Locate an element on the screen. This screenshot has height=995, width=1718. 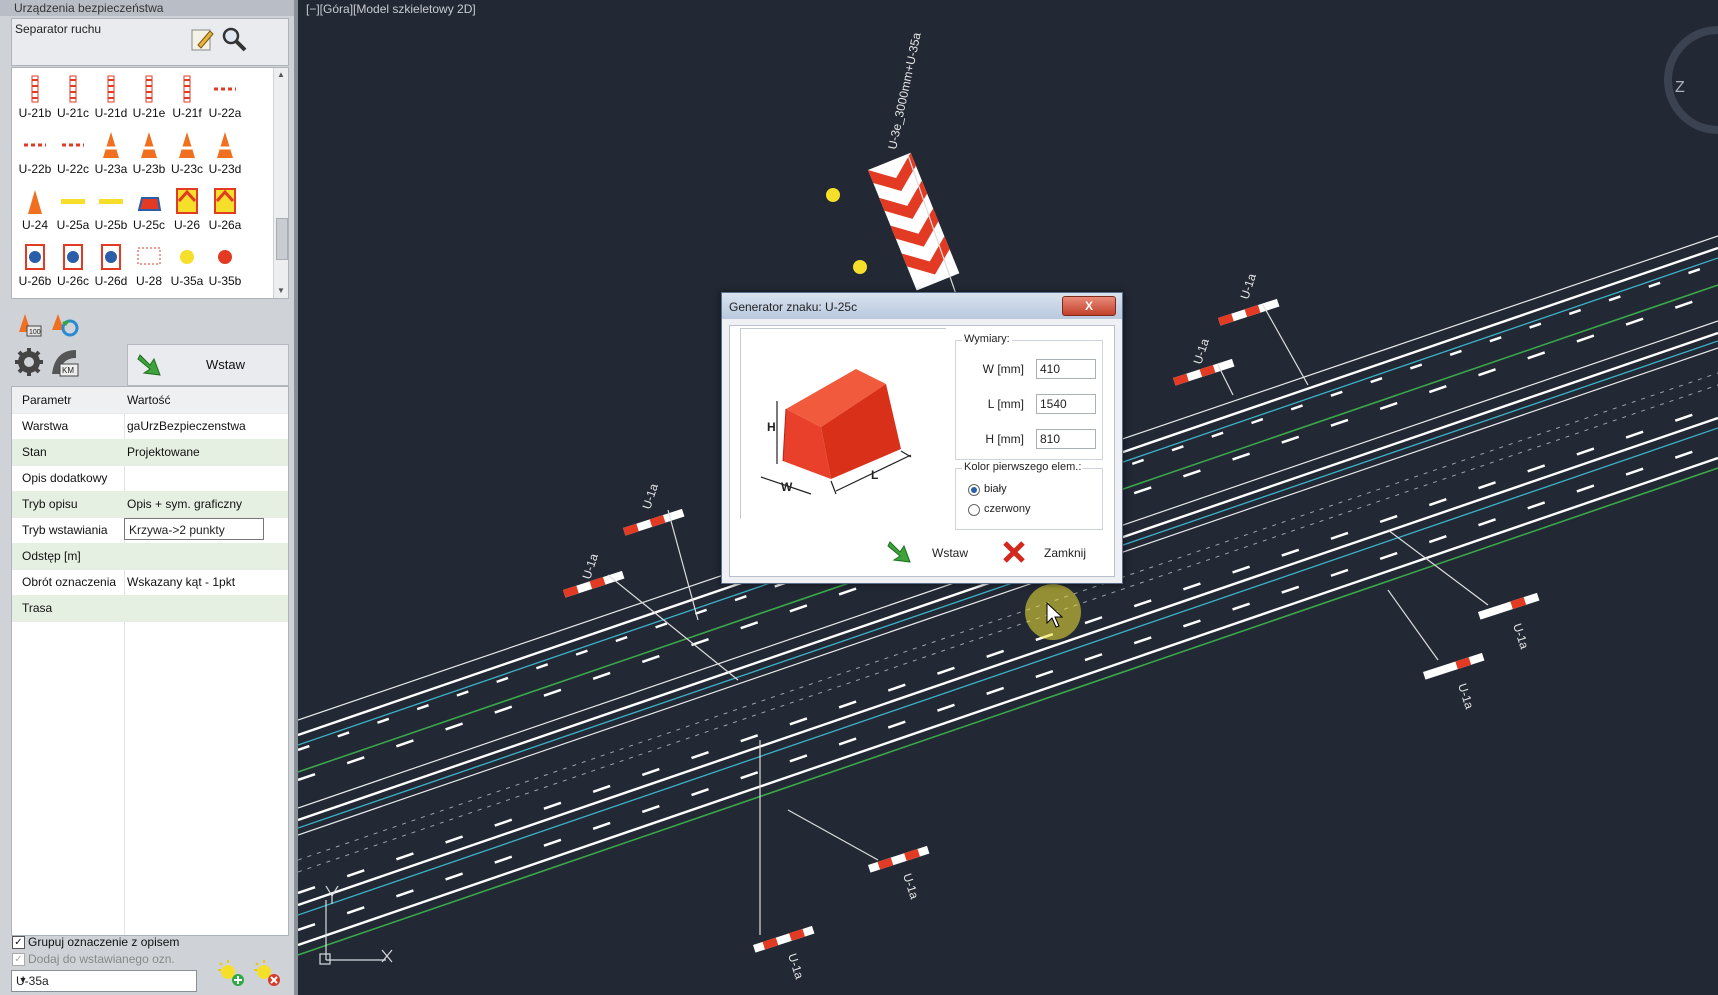
dim-label: W [mm] is located at coordinates (1003, 369).